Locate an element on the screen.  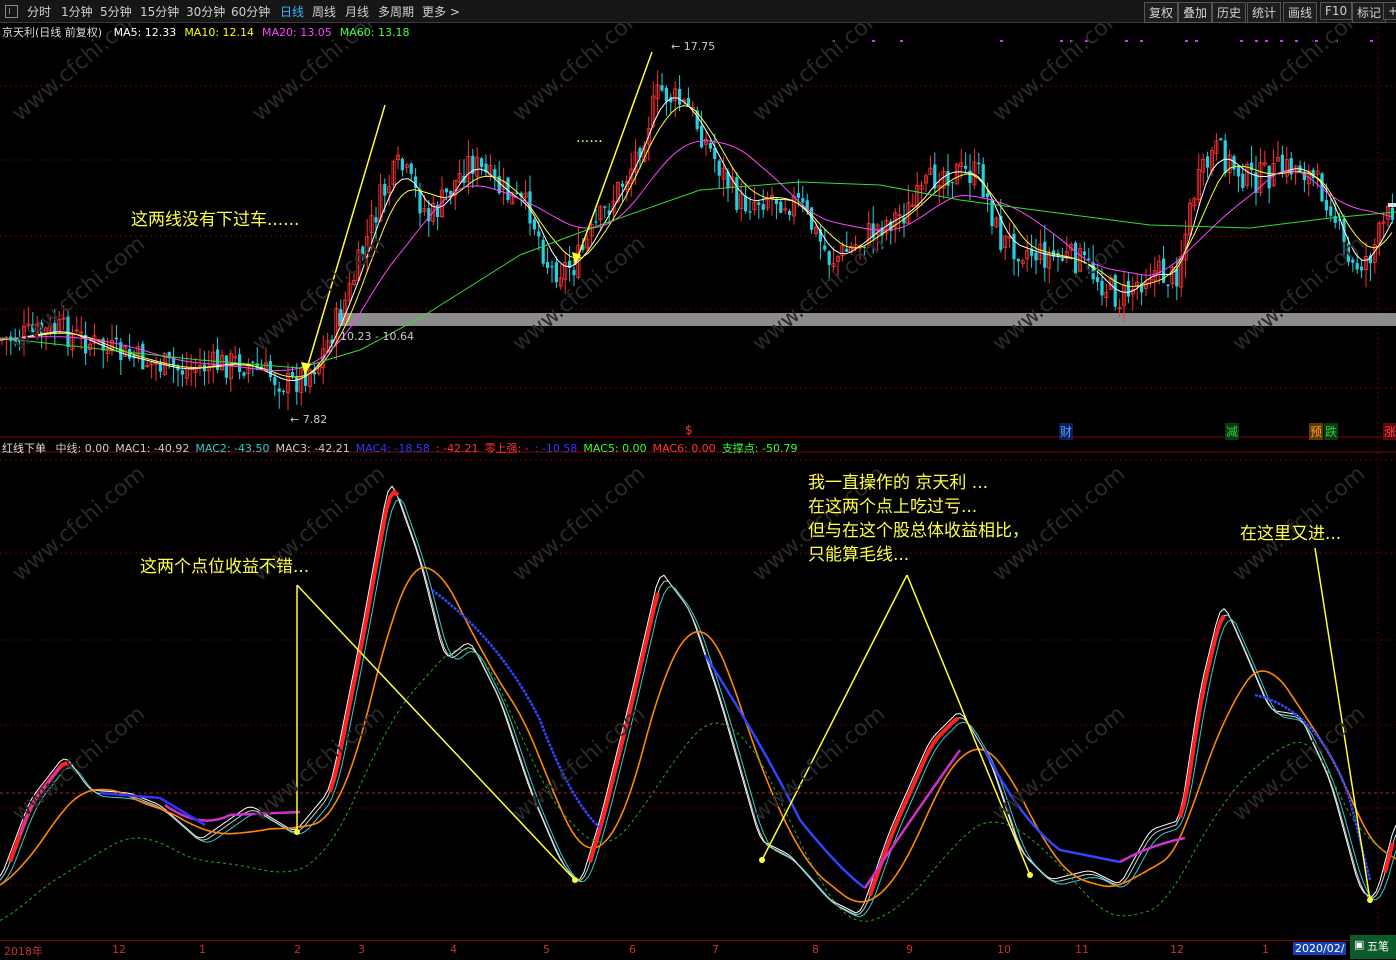
tool-button: 历史 is located at coordinates (1229, 12).